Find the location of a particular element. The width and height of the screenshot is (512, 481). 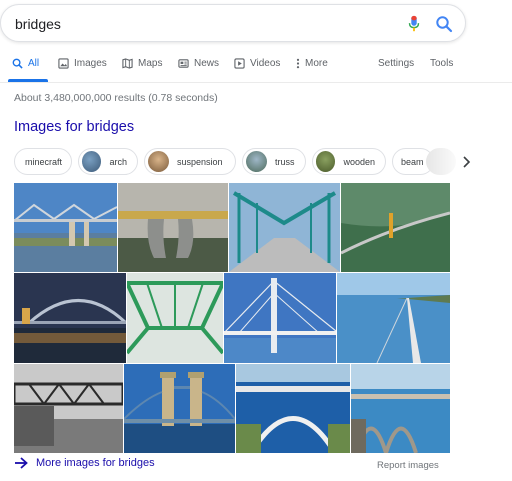

chip-label: beam is located at coordinates (412, 161).